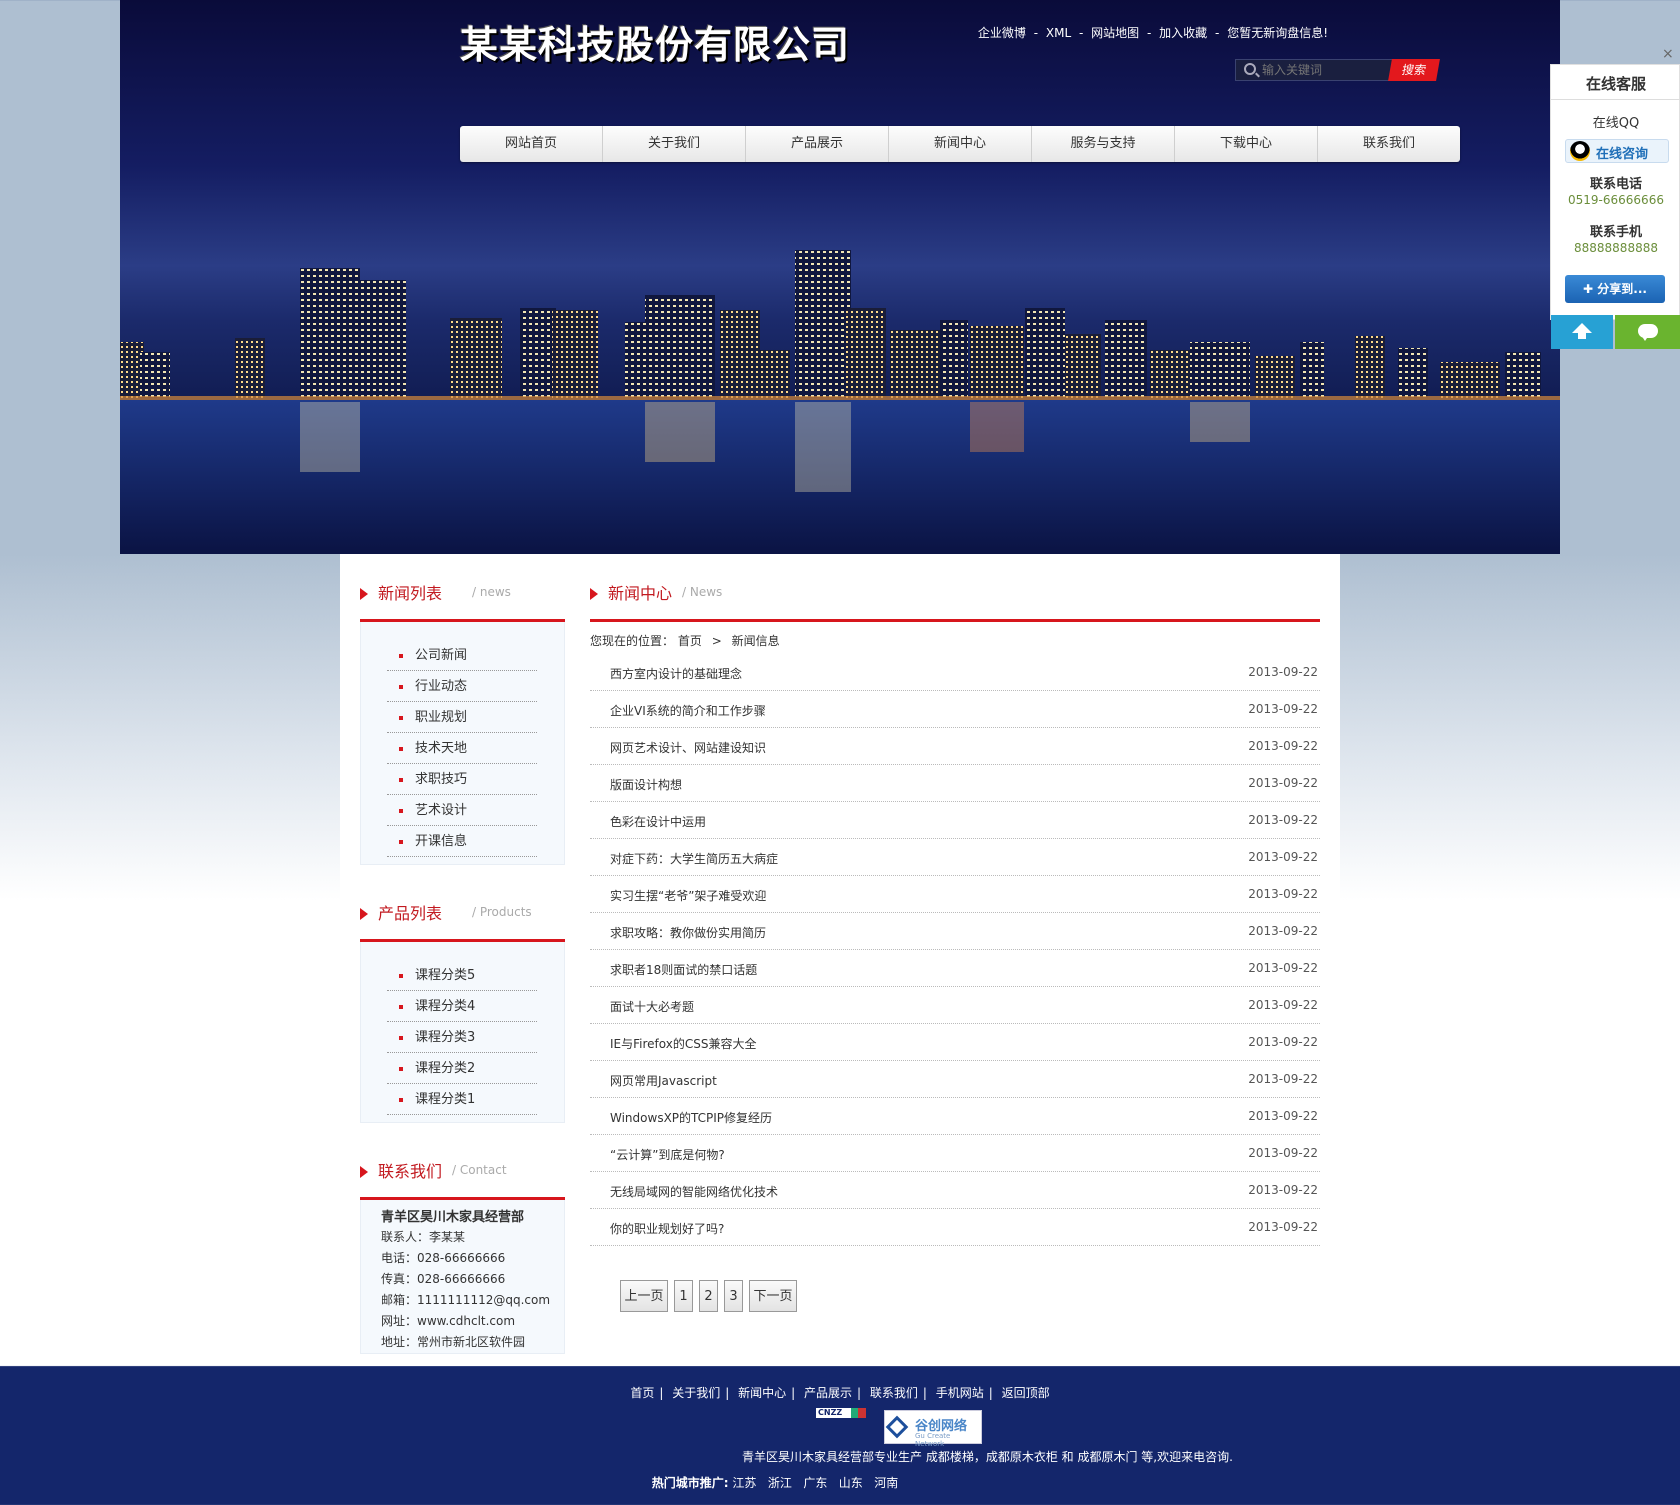 The width and height of the screenshot is (1680, 1505). I want to click on footer-link-contact: 联系我们, so click(894, 1393).